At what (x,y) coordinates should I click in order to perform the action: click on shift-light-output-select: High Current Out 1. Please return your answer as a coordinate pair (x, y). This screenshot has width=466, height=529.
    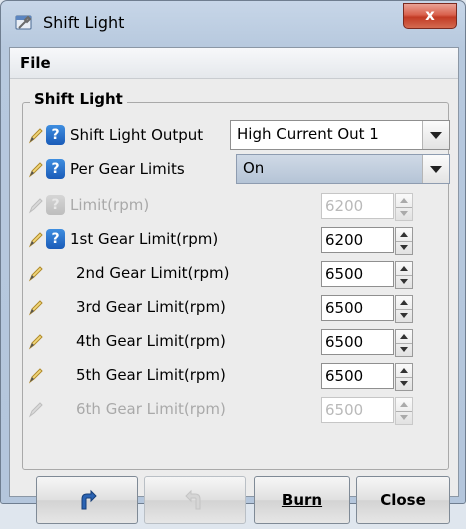
    Looking at the image, I should click on (340, 135).